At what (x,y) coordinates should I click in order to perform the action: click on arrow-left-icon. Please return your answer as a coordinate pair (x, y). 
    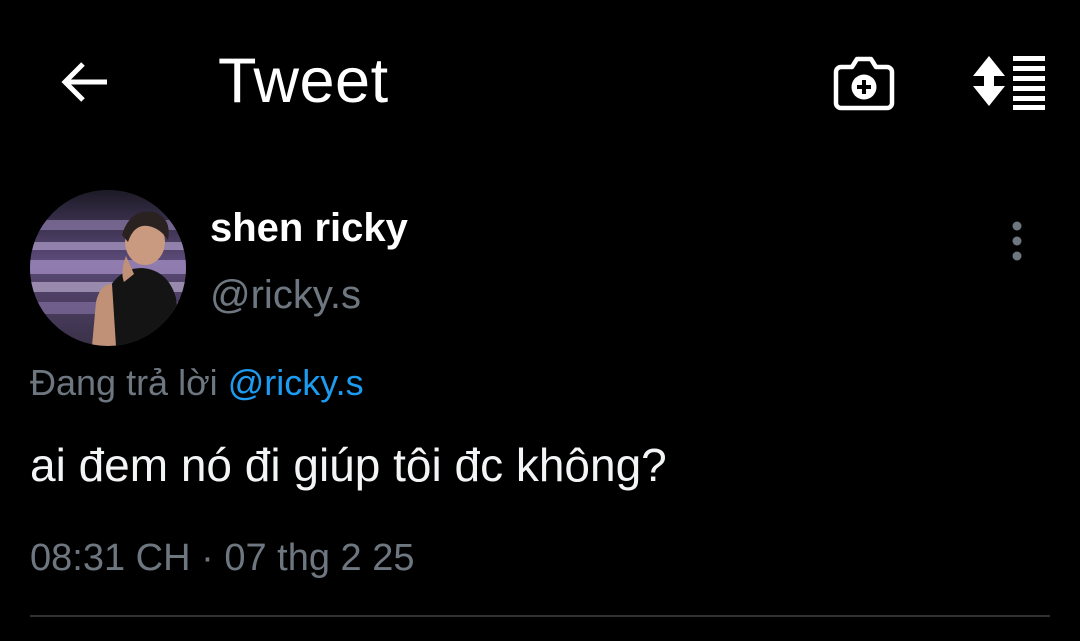
    Looking at the image, I should click on (84, 82).